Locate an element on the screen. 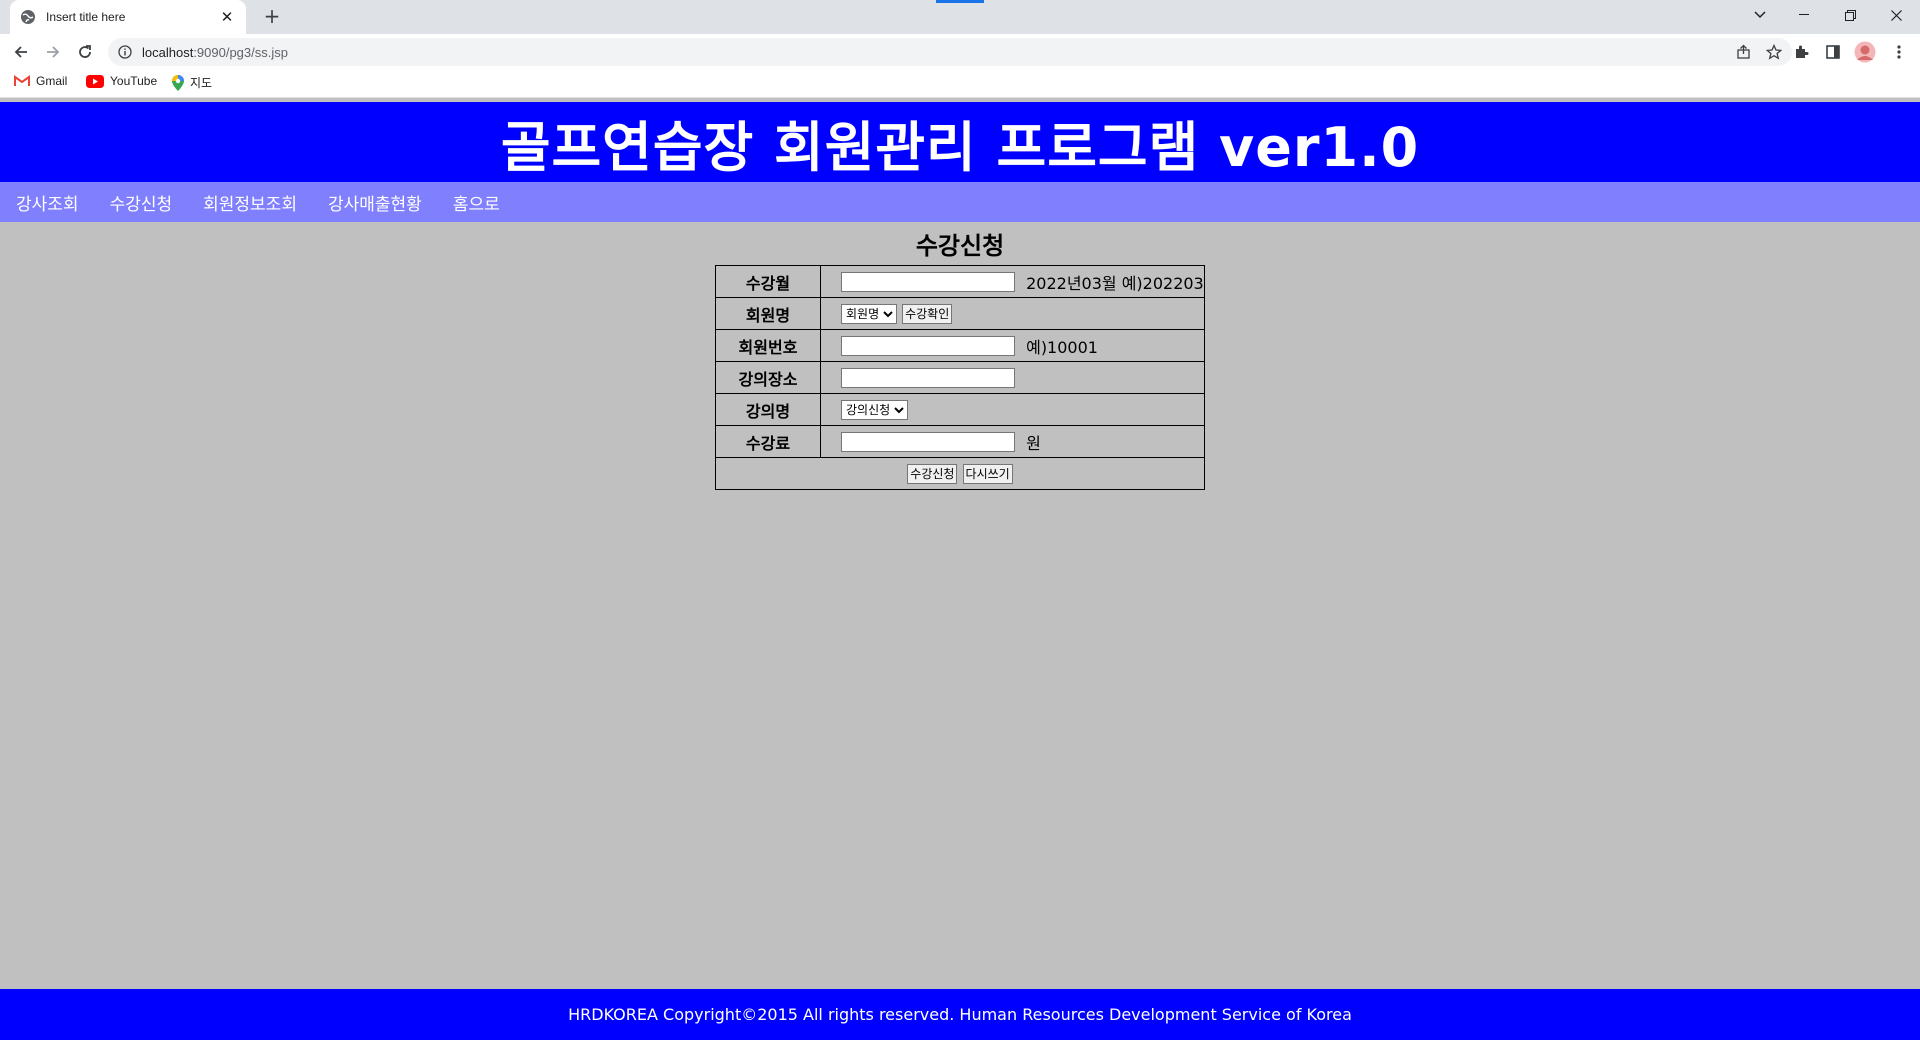  restore-icon is located at coordinates (1850, 15).